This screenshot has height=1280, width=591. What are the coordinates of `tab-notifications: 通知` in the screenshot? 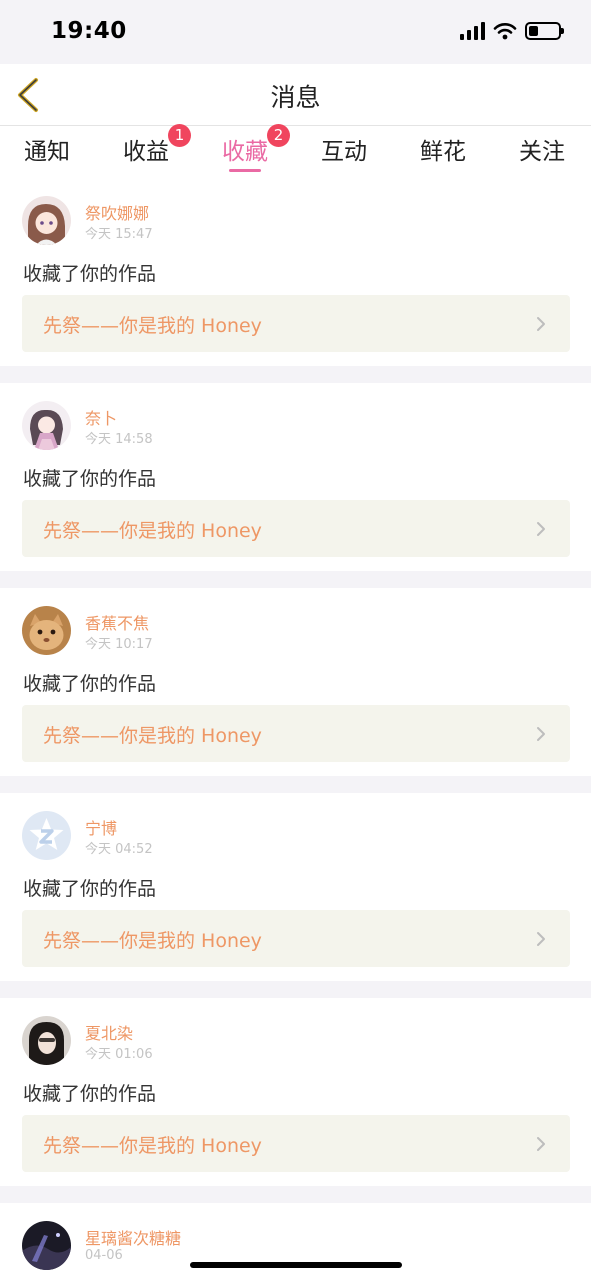 It's located at (47, 149).